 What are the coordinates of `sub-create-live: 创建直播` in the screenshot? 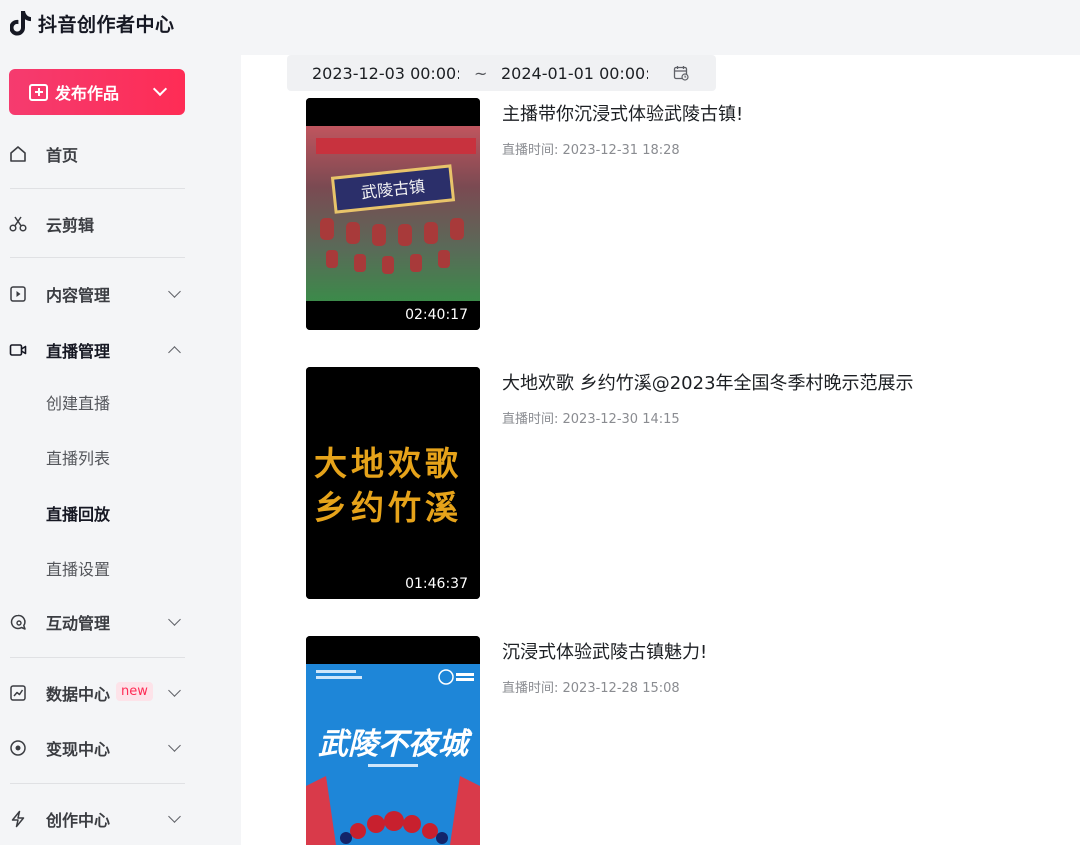 It's located at (78, 402).